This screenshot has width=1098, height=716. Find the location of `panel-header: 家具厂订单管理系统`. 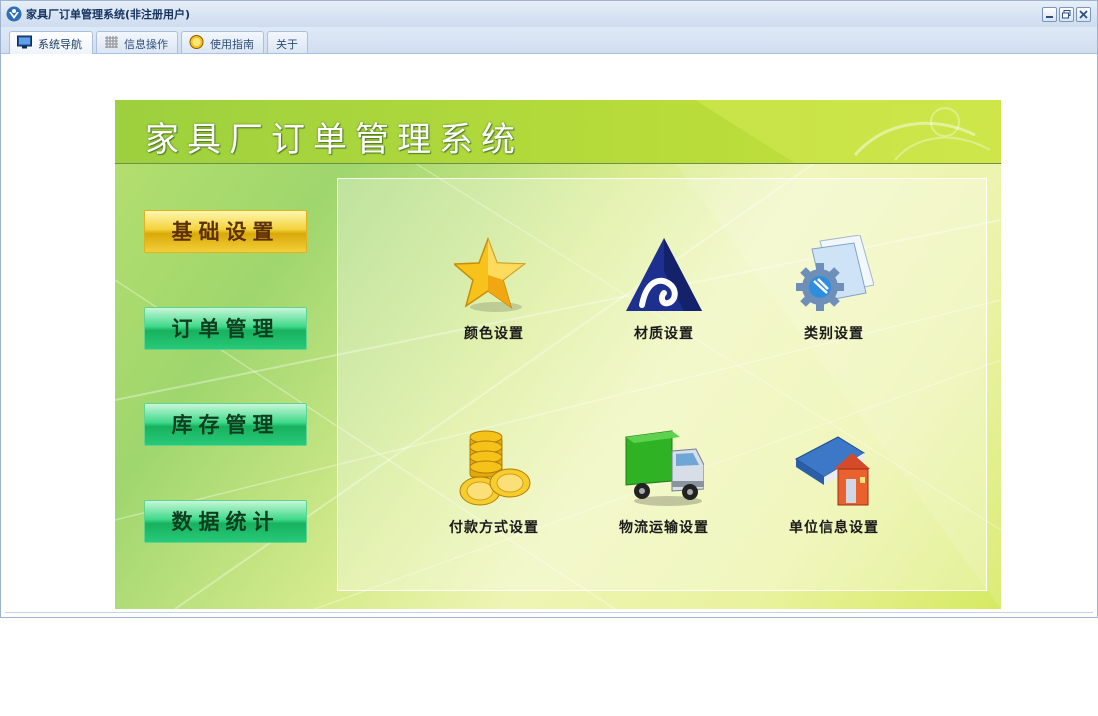

panel-header: 家具厂订单管理系统 is located at coordinates (558, 132).